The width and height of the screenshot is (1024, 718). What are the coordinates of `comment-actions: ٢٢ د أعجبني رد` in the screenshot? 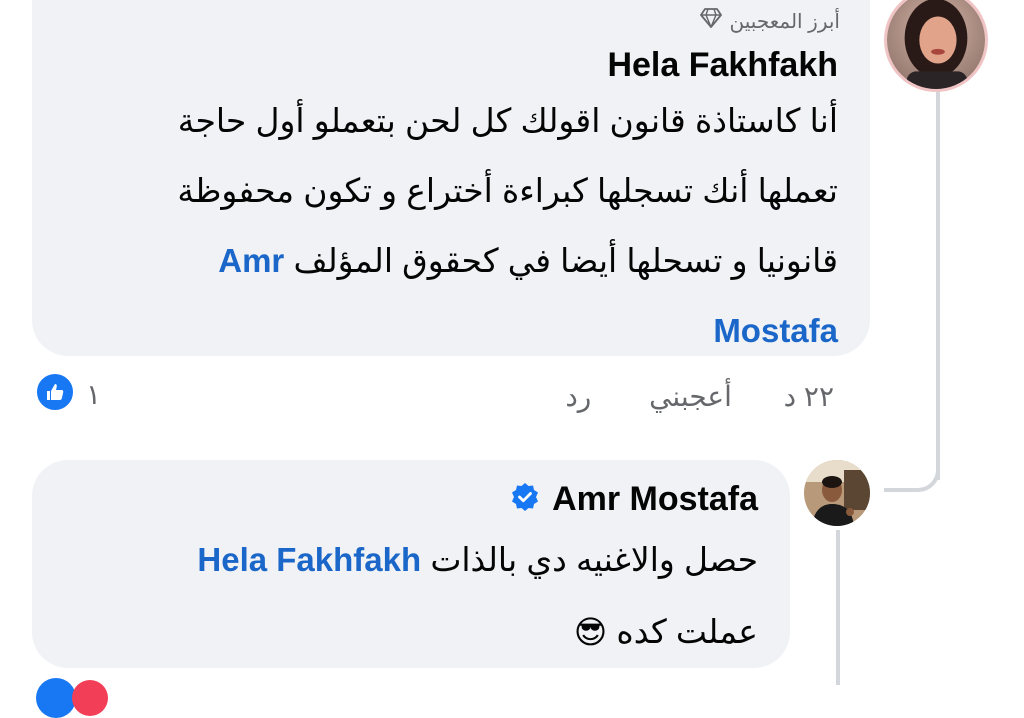 It's located at (699, 396).